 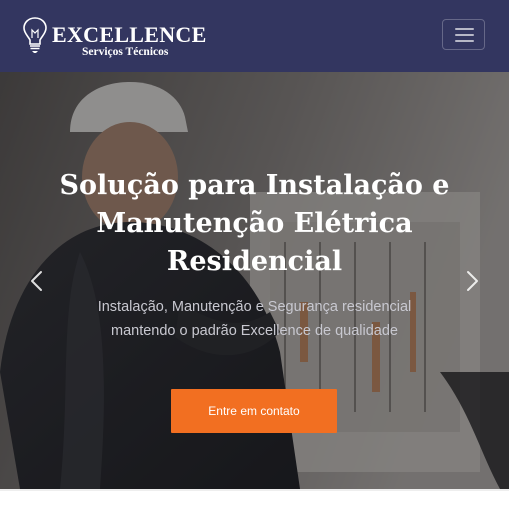 What do you see at coordinates (254, 499) in the screenshot?
I see `next-section-edge` at bounding box center [254, 499].